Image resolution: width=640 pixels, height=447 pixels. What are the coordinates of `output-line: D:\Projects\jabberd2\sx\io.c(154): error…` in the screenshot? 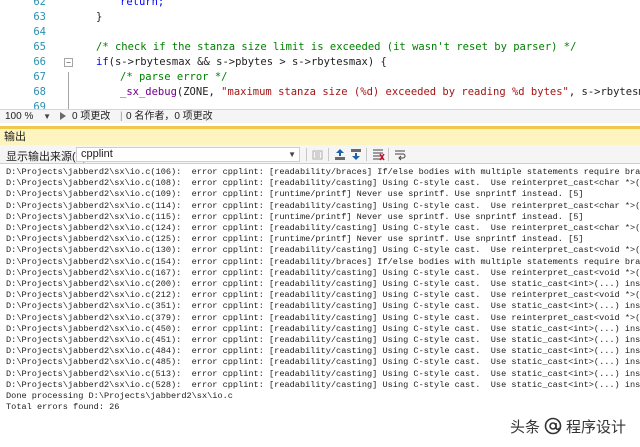 It's located at (323, 262).